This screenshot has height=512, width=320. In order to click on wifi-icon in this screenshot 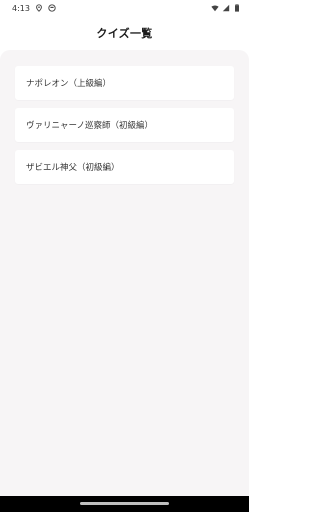, I will do `click(215, 8)`.